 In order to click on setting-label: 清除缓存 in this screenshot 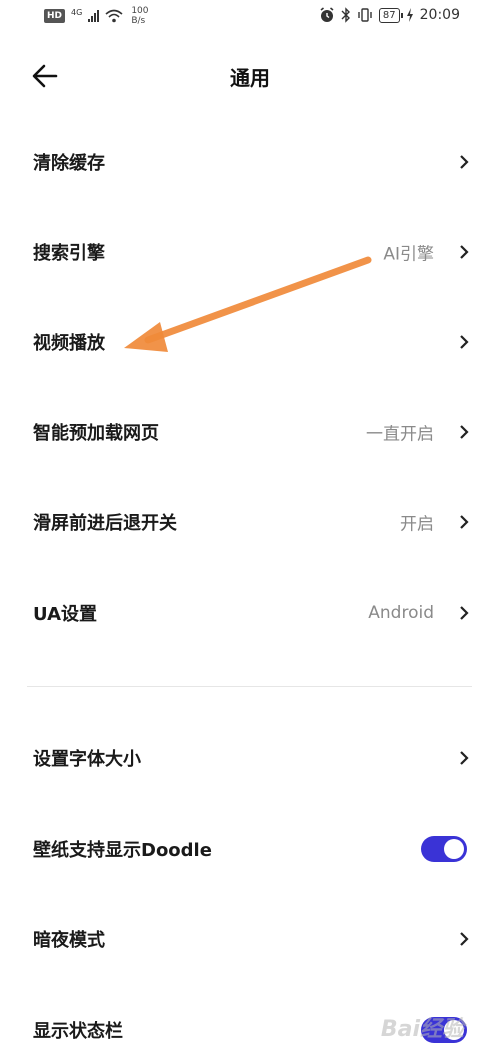, I will do `click(69, 163)`.